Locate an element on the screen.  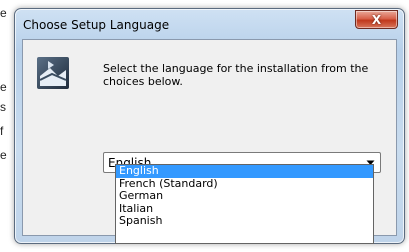
language-option-english: English is located at coordinates (244, 171).